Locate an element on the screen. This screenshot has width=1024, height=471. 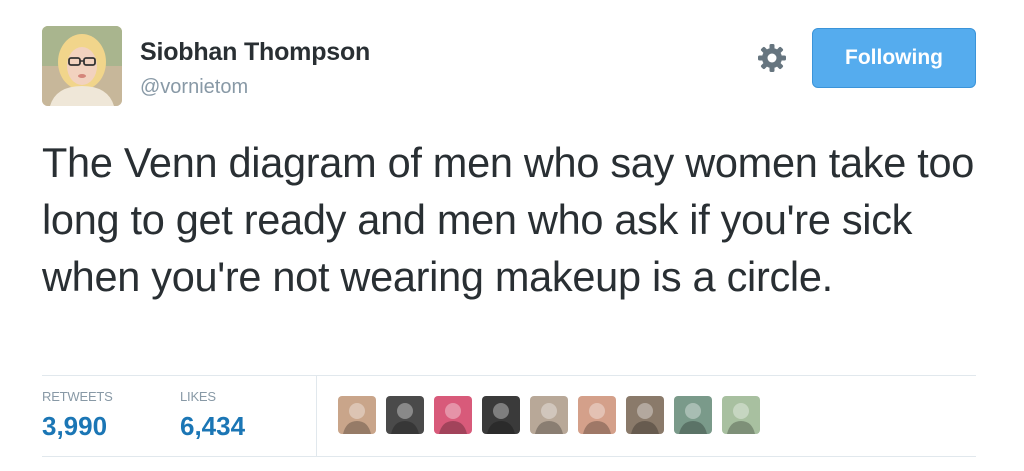
liker-avatar-4-icon is located at coordinates (501, 415).